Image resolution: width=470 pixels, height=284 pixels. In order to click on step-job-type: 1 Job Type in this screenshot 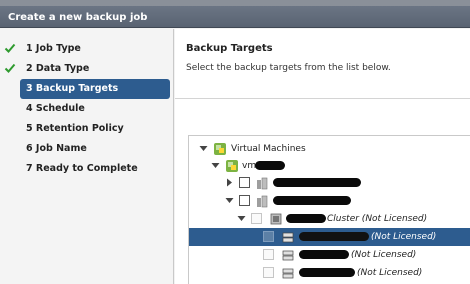, I will do `click(87, 49)`.